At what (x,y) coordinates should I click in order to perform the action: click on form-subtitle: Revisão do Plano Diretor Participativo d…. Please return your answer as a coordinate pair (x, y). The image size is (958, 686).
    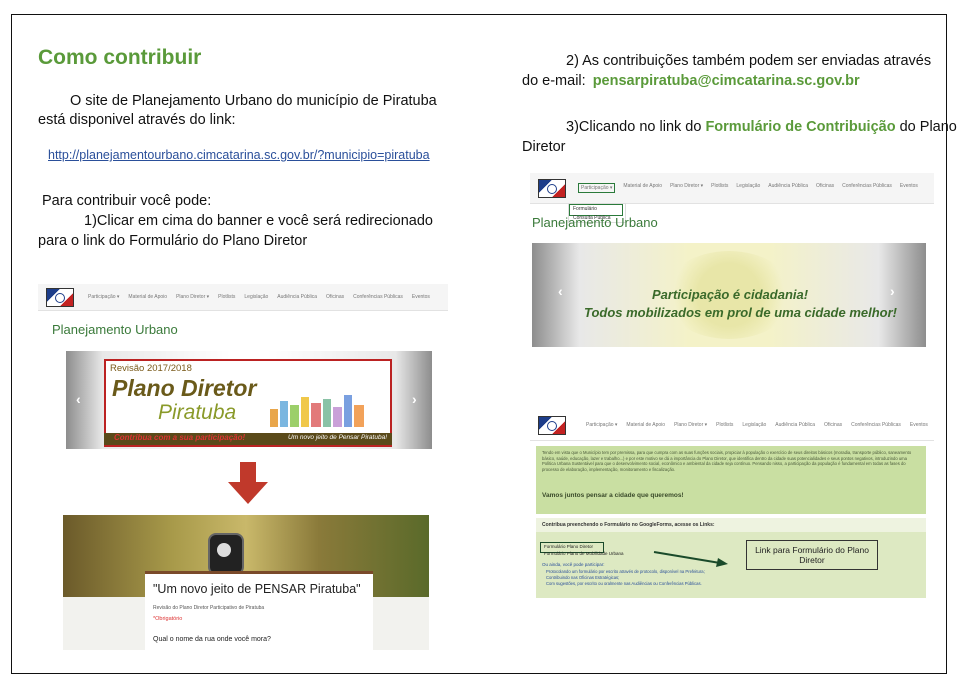
    Looking at the image, I should click on (209, 608).